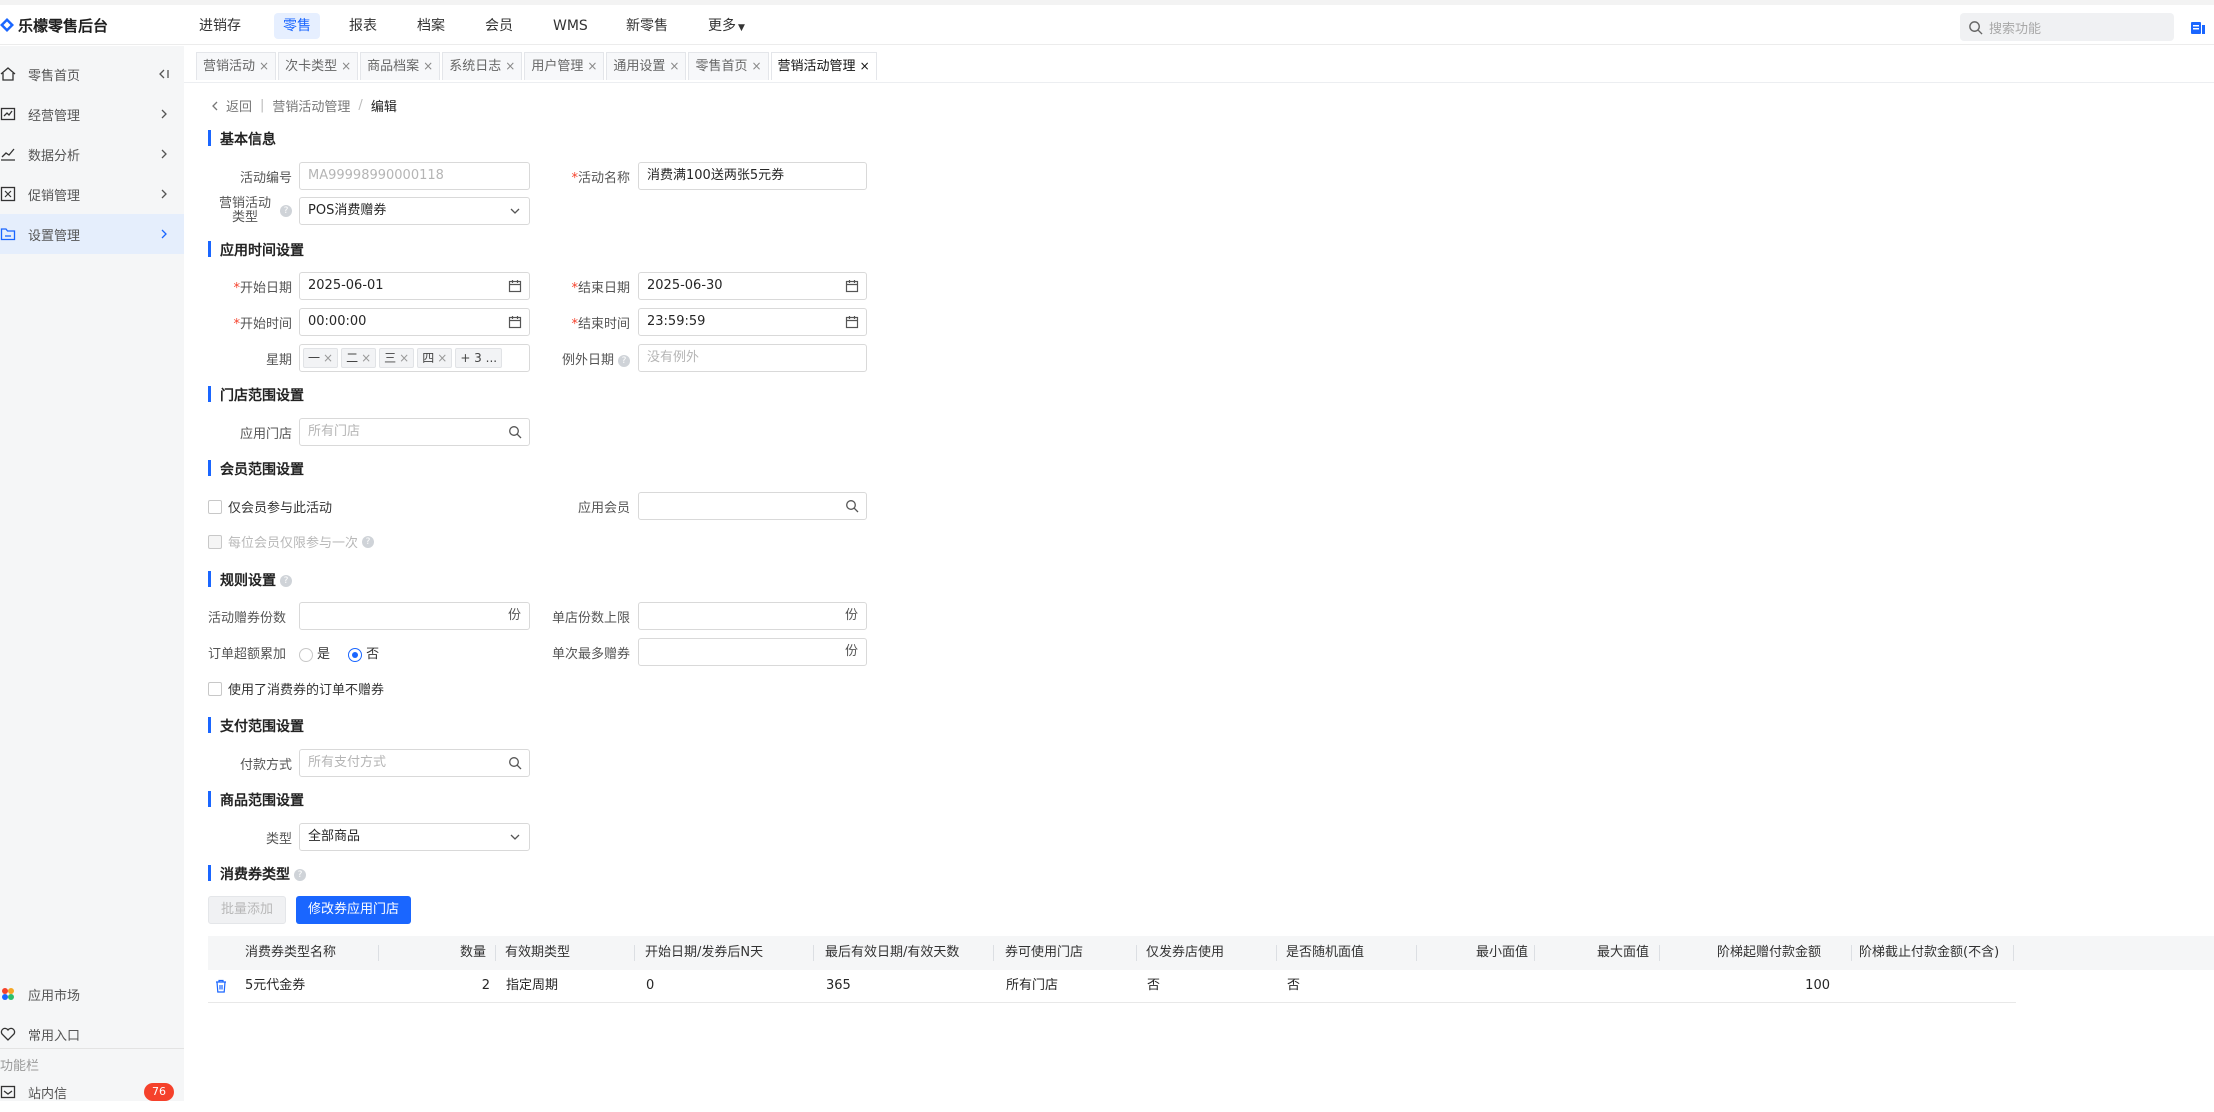 The height and width of the screenshot is (1112, 2214). What do you see at coordinates (570, 26) in the screenshot?
I see `nav-wms: WMS` at bounding box center [570, 26].